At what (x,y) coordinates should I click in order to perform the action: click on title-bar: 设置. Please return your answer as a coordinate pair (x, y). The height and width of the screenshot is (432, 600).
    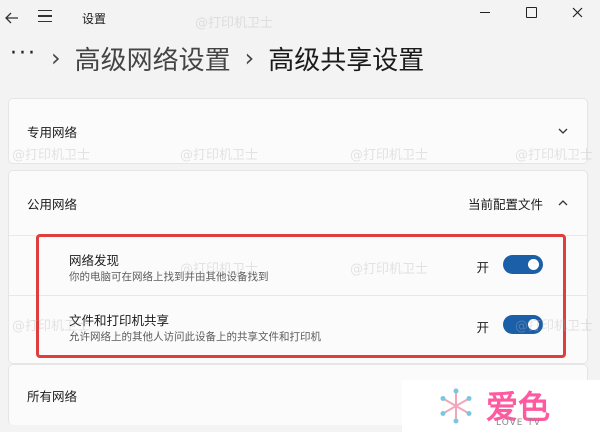
    Looking at the image, I should click on (300, 18).